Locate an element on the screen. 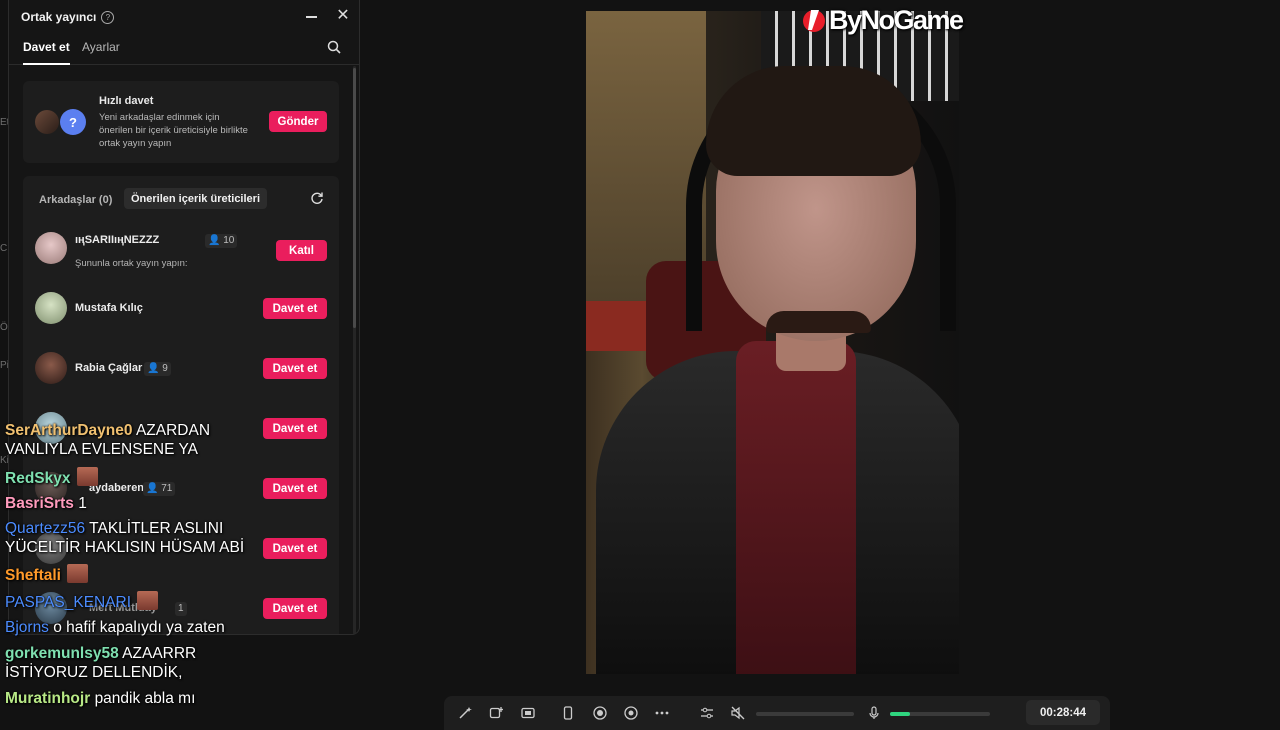 The height and width of the screenshot is (730, 1280). chat-message: RedSkyx is located at coordinates (51, 477).